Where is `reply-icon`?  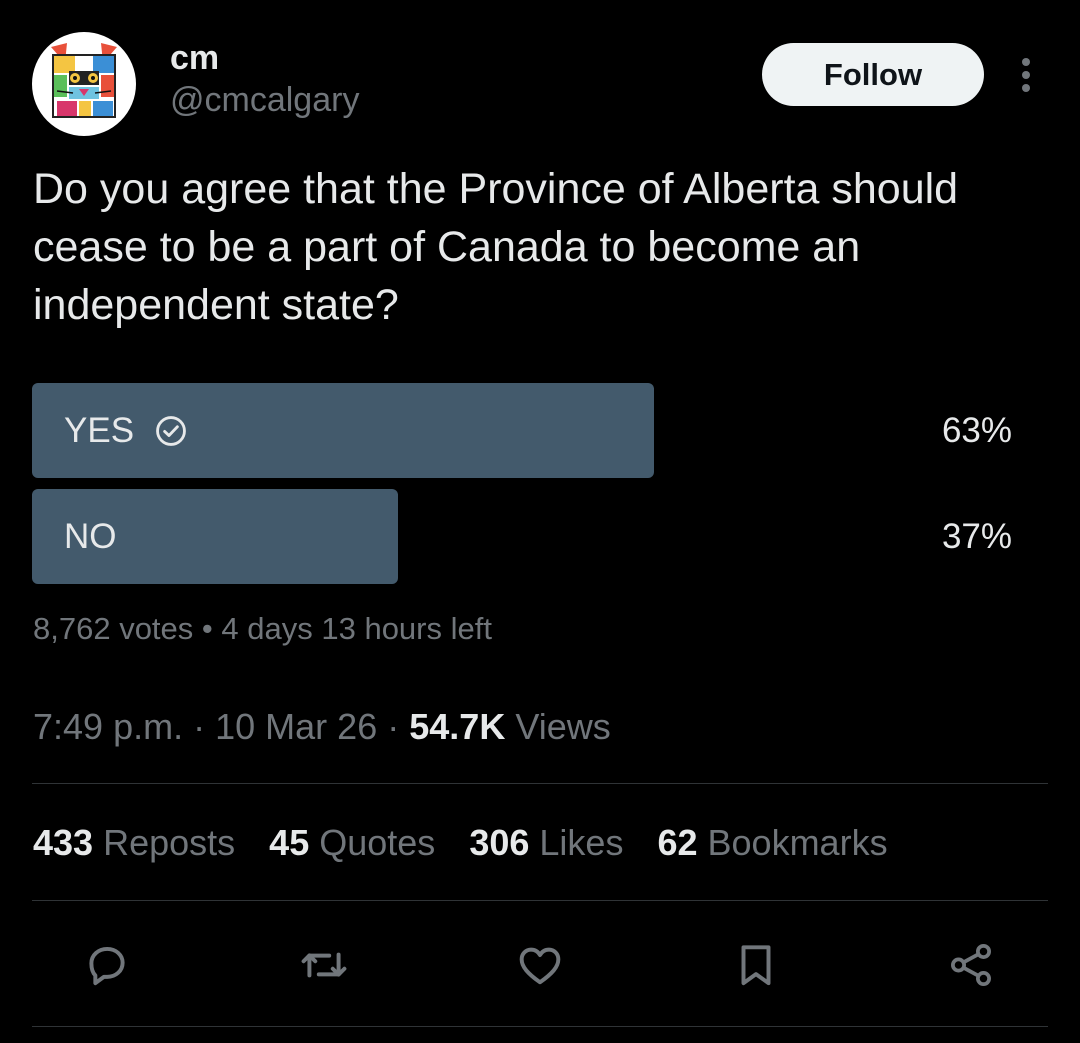 reply-icon is located at coordinates (107, 965).